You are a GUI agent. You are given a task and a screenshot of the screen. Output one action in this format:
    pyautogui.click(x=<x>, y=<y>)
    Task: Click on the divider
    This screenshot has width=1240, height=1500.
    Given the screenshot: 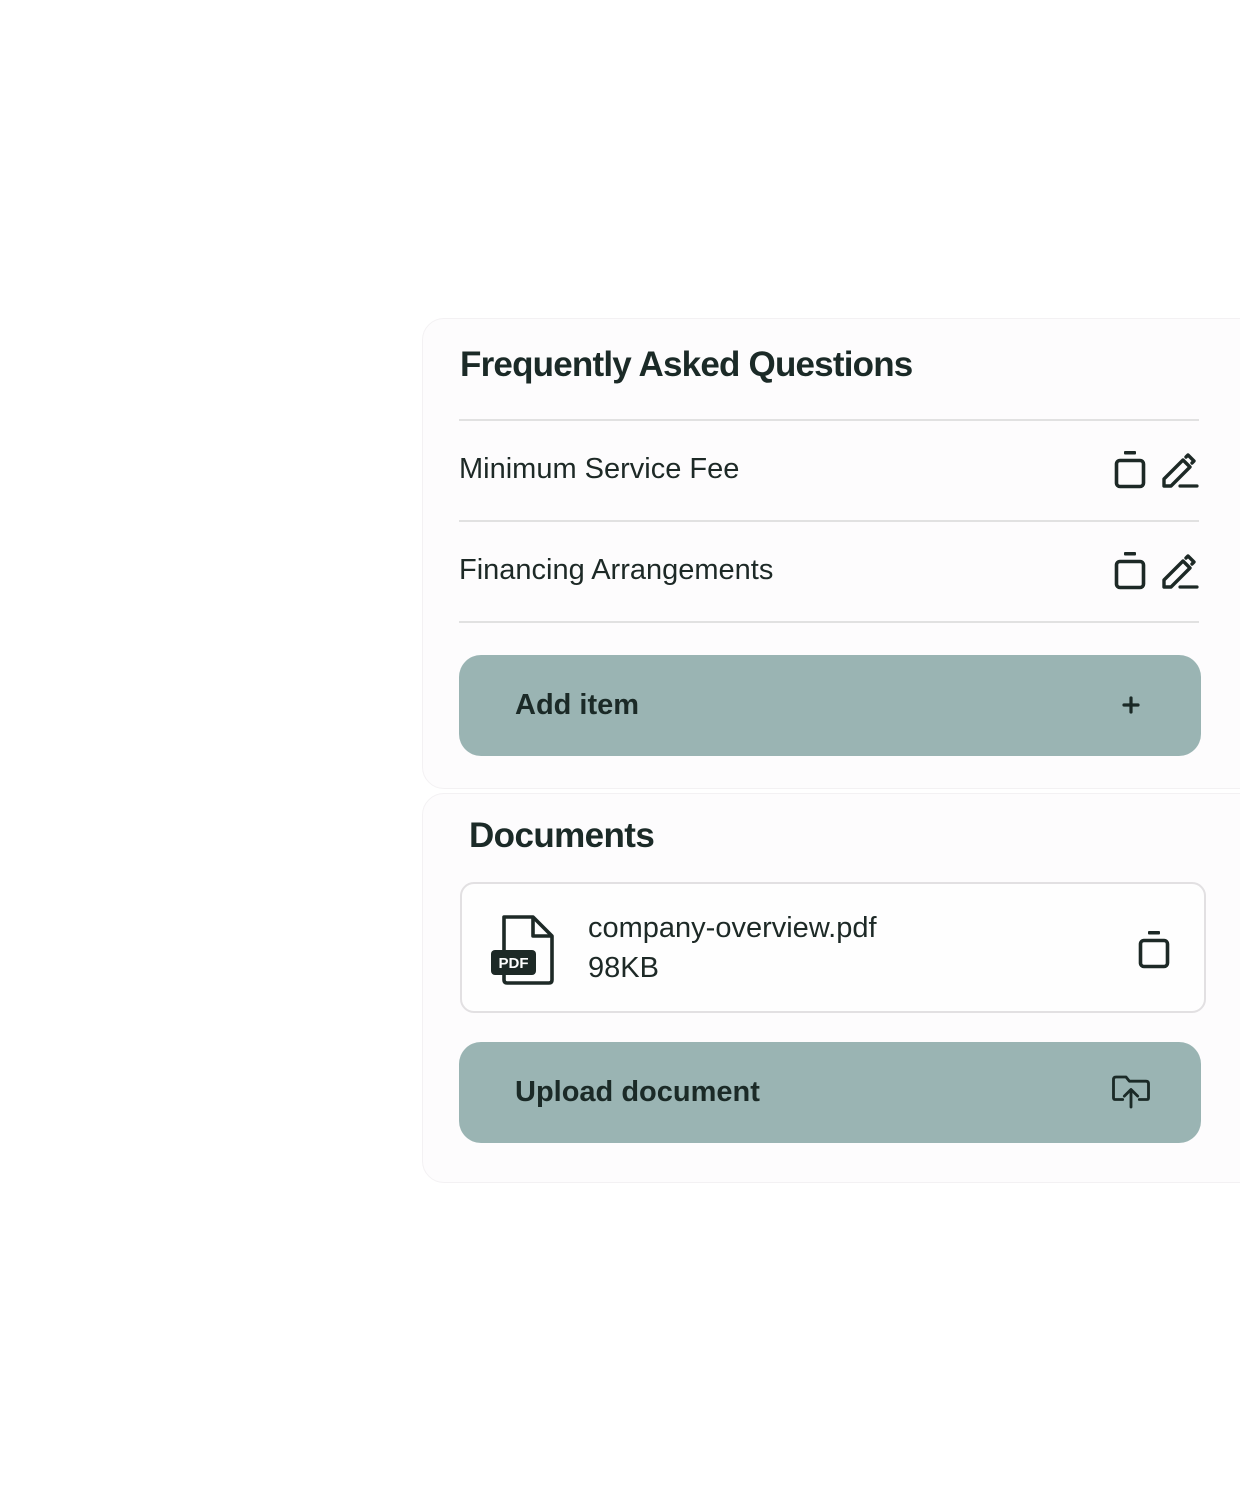 What is the action you would take?
    pyautogui.click(x=829, y=622)
    